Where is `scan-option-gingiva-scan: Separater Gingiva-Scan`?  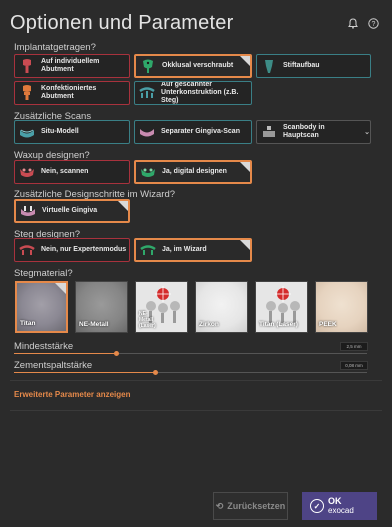
scan-option-gingiva-scan: Separater Gingiva-Scan is located at coordinates (193, 132).